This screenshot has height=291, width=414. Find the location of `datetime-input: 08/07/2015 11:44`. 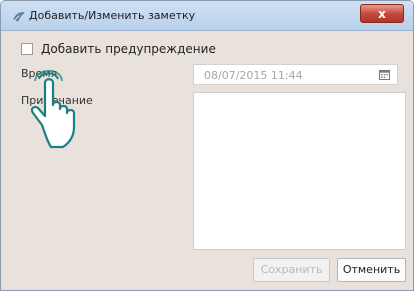

datetime-input: 08/07/2015 11:44 is located at coordinates (295, 74).